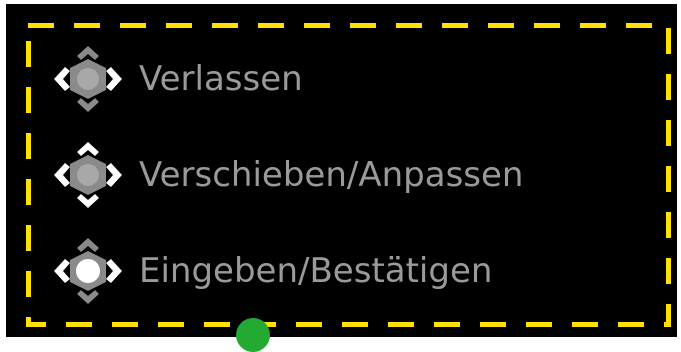 This screenshot has width=681, height=352. Describe the element at coordinates (316, 271) in the screenshot. I see `hint-label-confirm: Eingeben/Bestätigen` at that location.